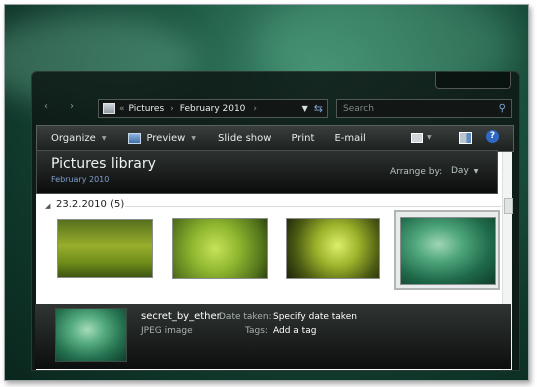  I want to click on details-filename: secret_by_ether, so click(181, 316).